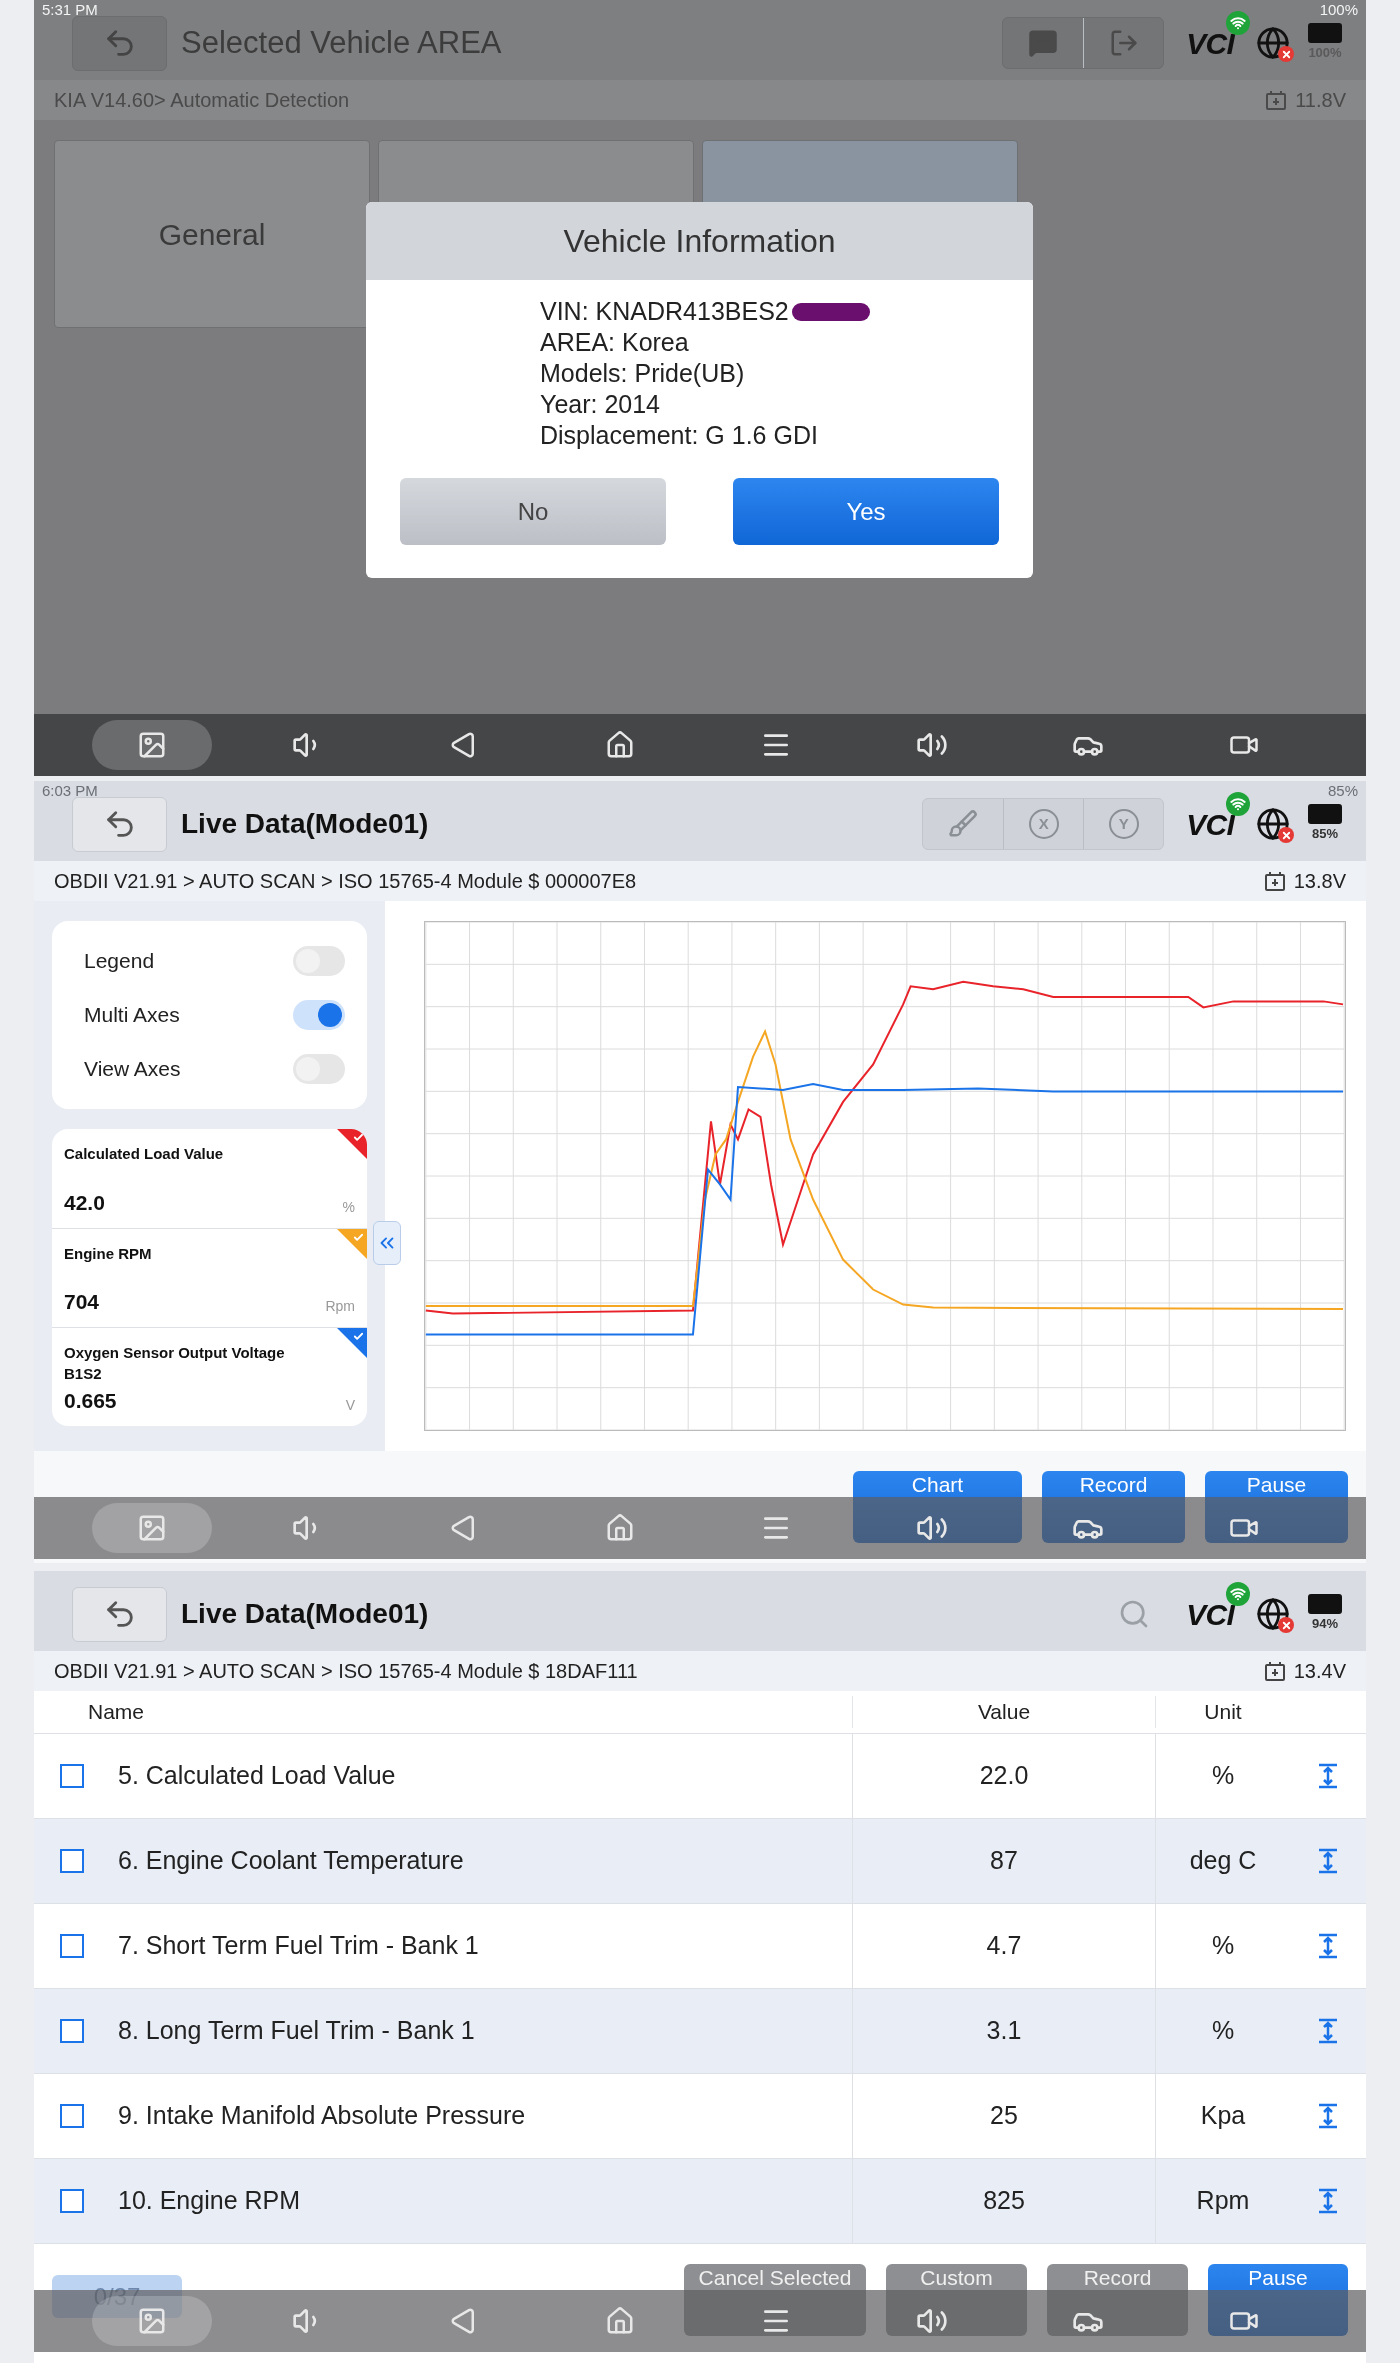  Describe the element at coordinates (257, 1776) in the screenshot. I see `parameter-name: 5. Calculated Load Value` at that location.